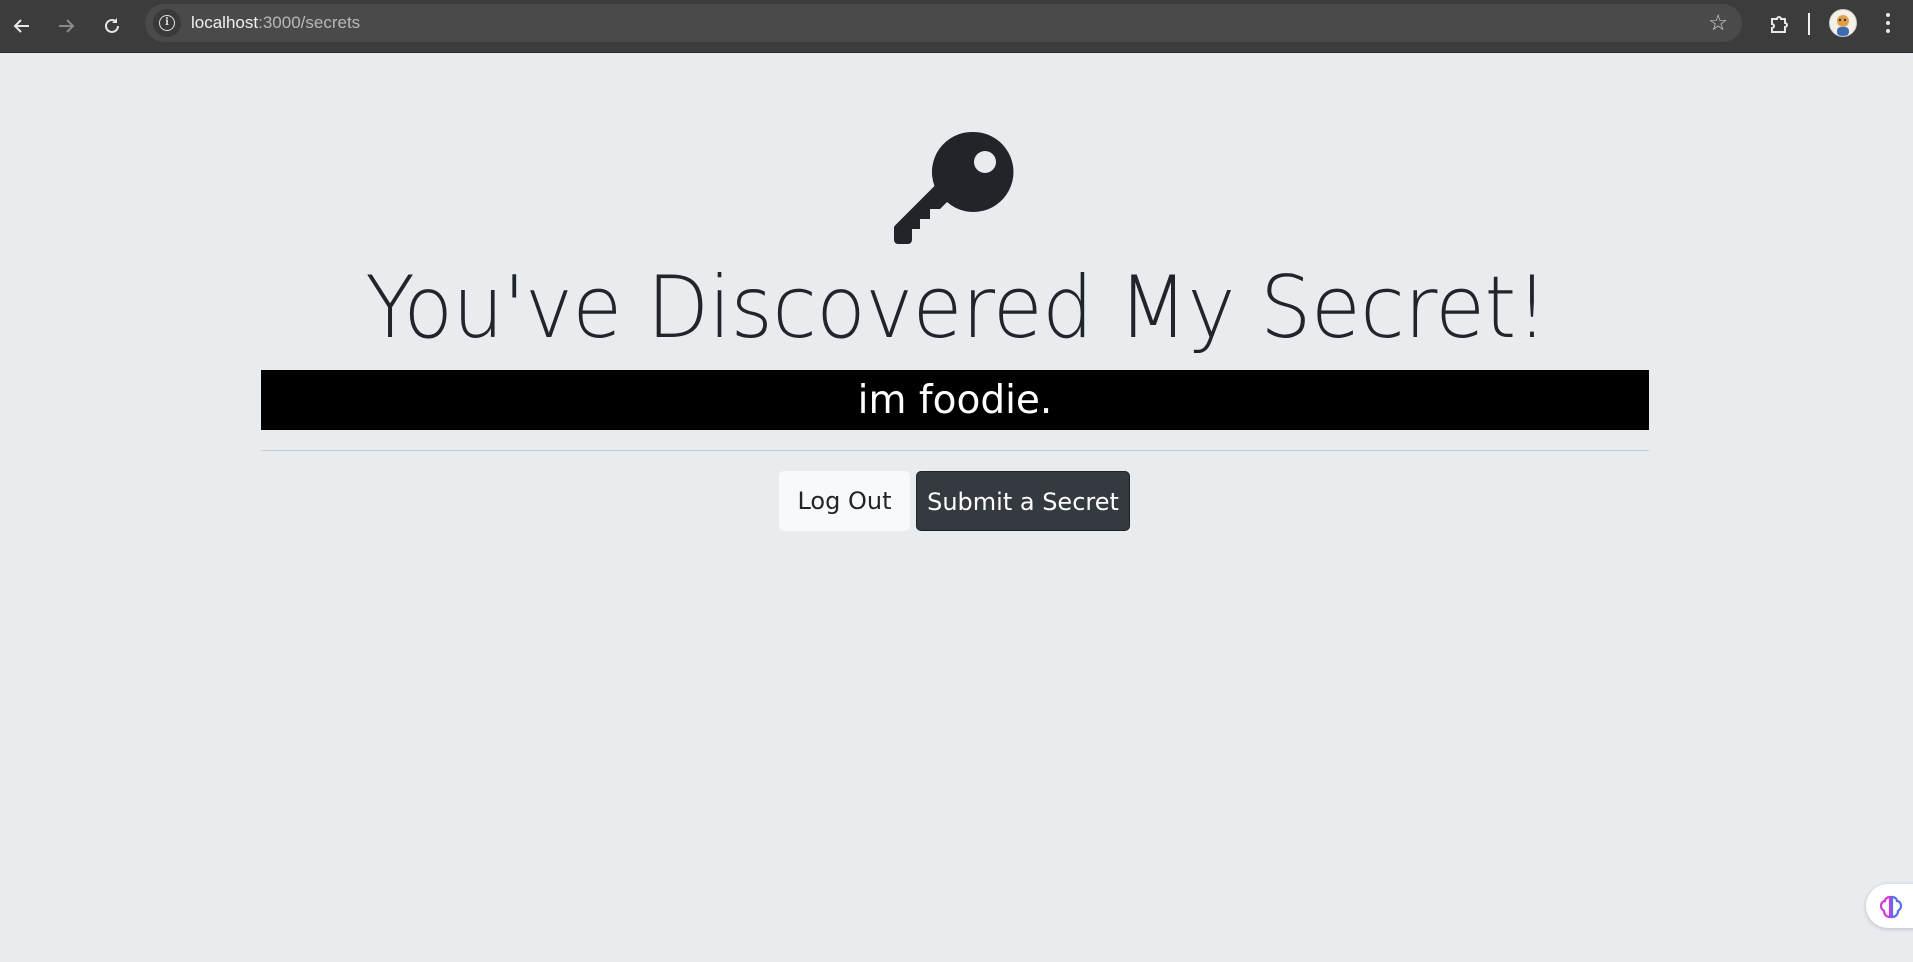 Image resolution: width=1913 pixels, height=962 pixels. What do you see at coordinates (66, 26) in the screenshot?
I see `forward-icon` at bounding box center [66, 26].